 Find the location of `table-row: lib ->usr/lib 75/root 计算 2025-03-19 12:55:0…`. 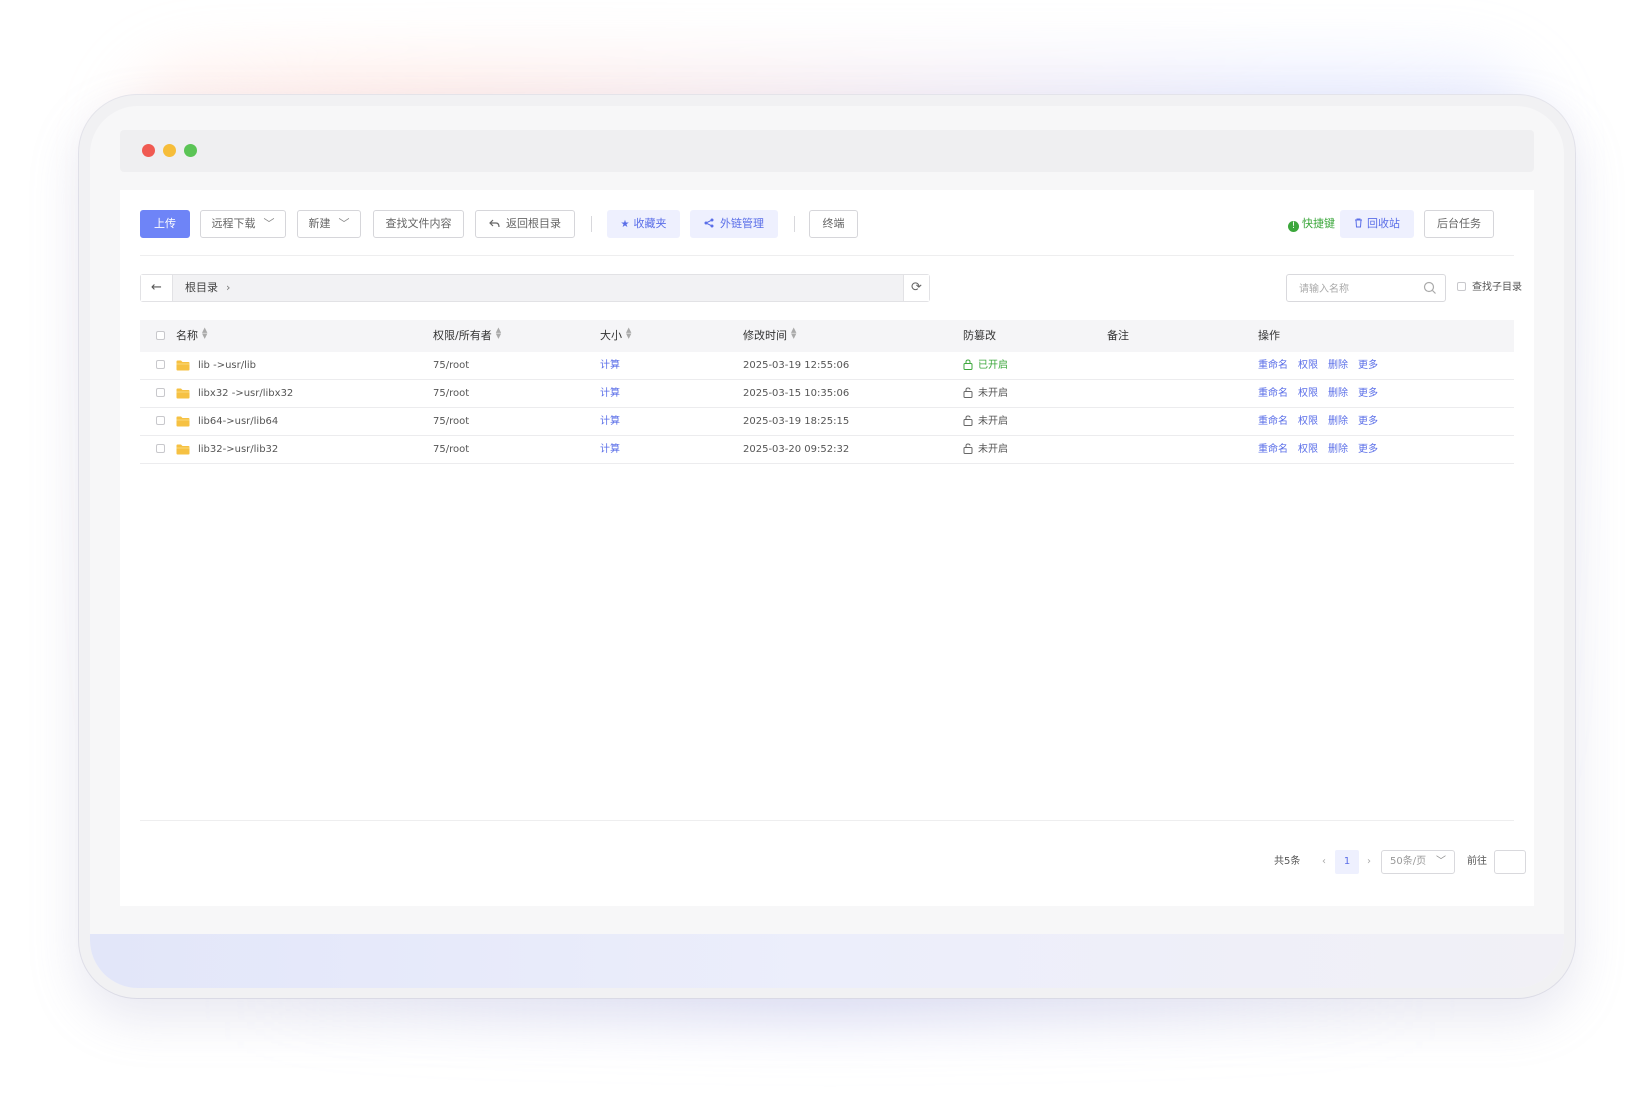

table-row: lib ->usr/lib 75/root 计算 2025-03-19 12:55:0… is located at coordinates (827, 366).